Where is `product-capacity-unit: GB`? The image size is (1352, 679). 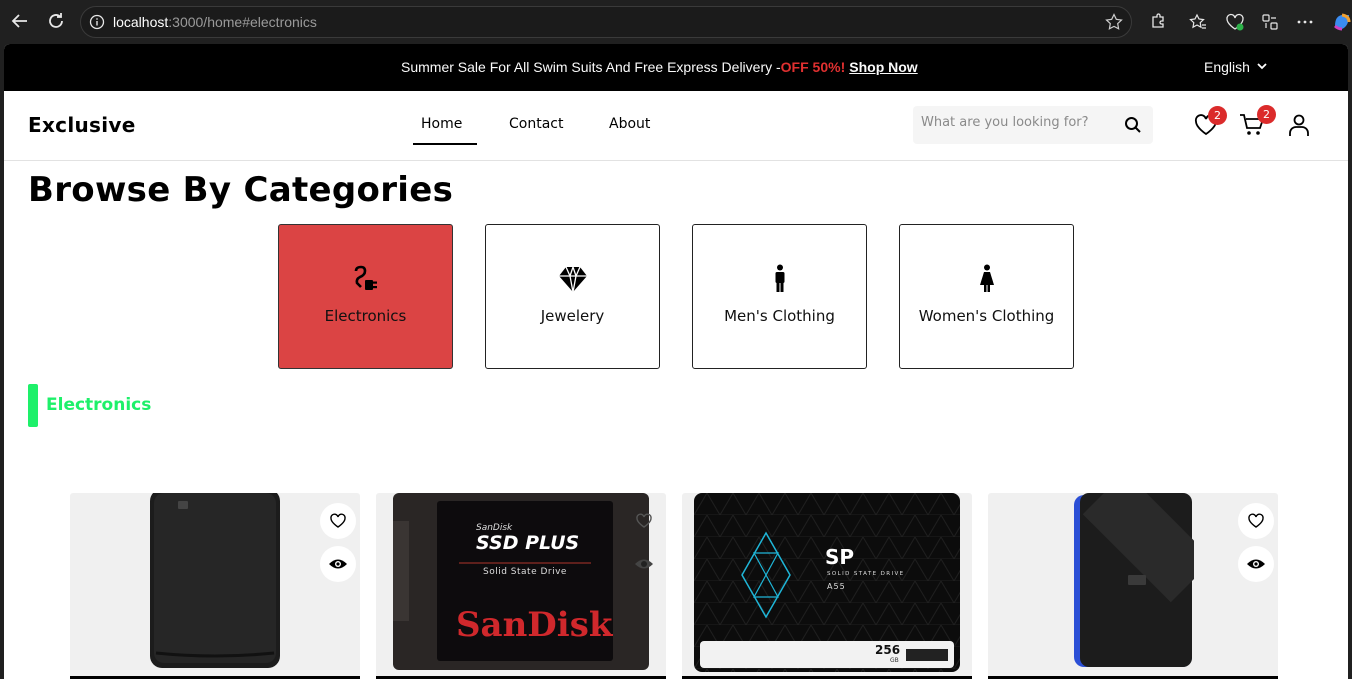
product-capacity-unit: GB is located at coordinates (894, 660).